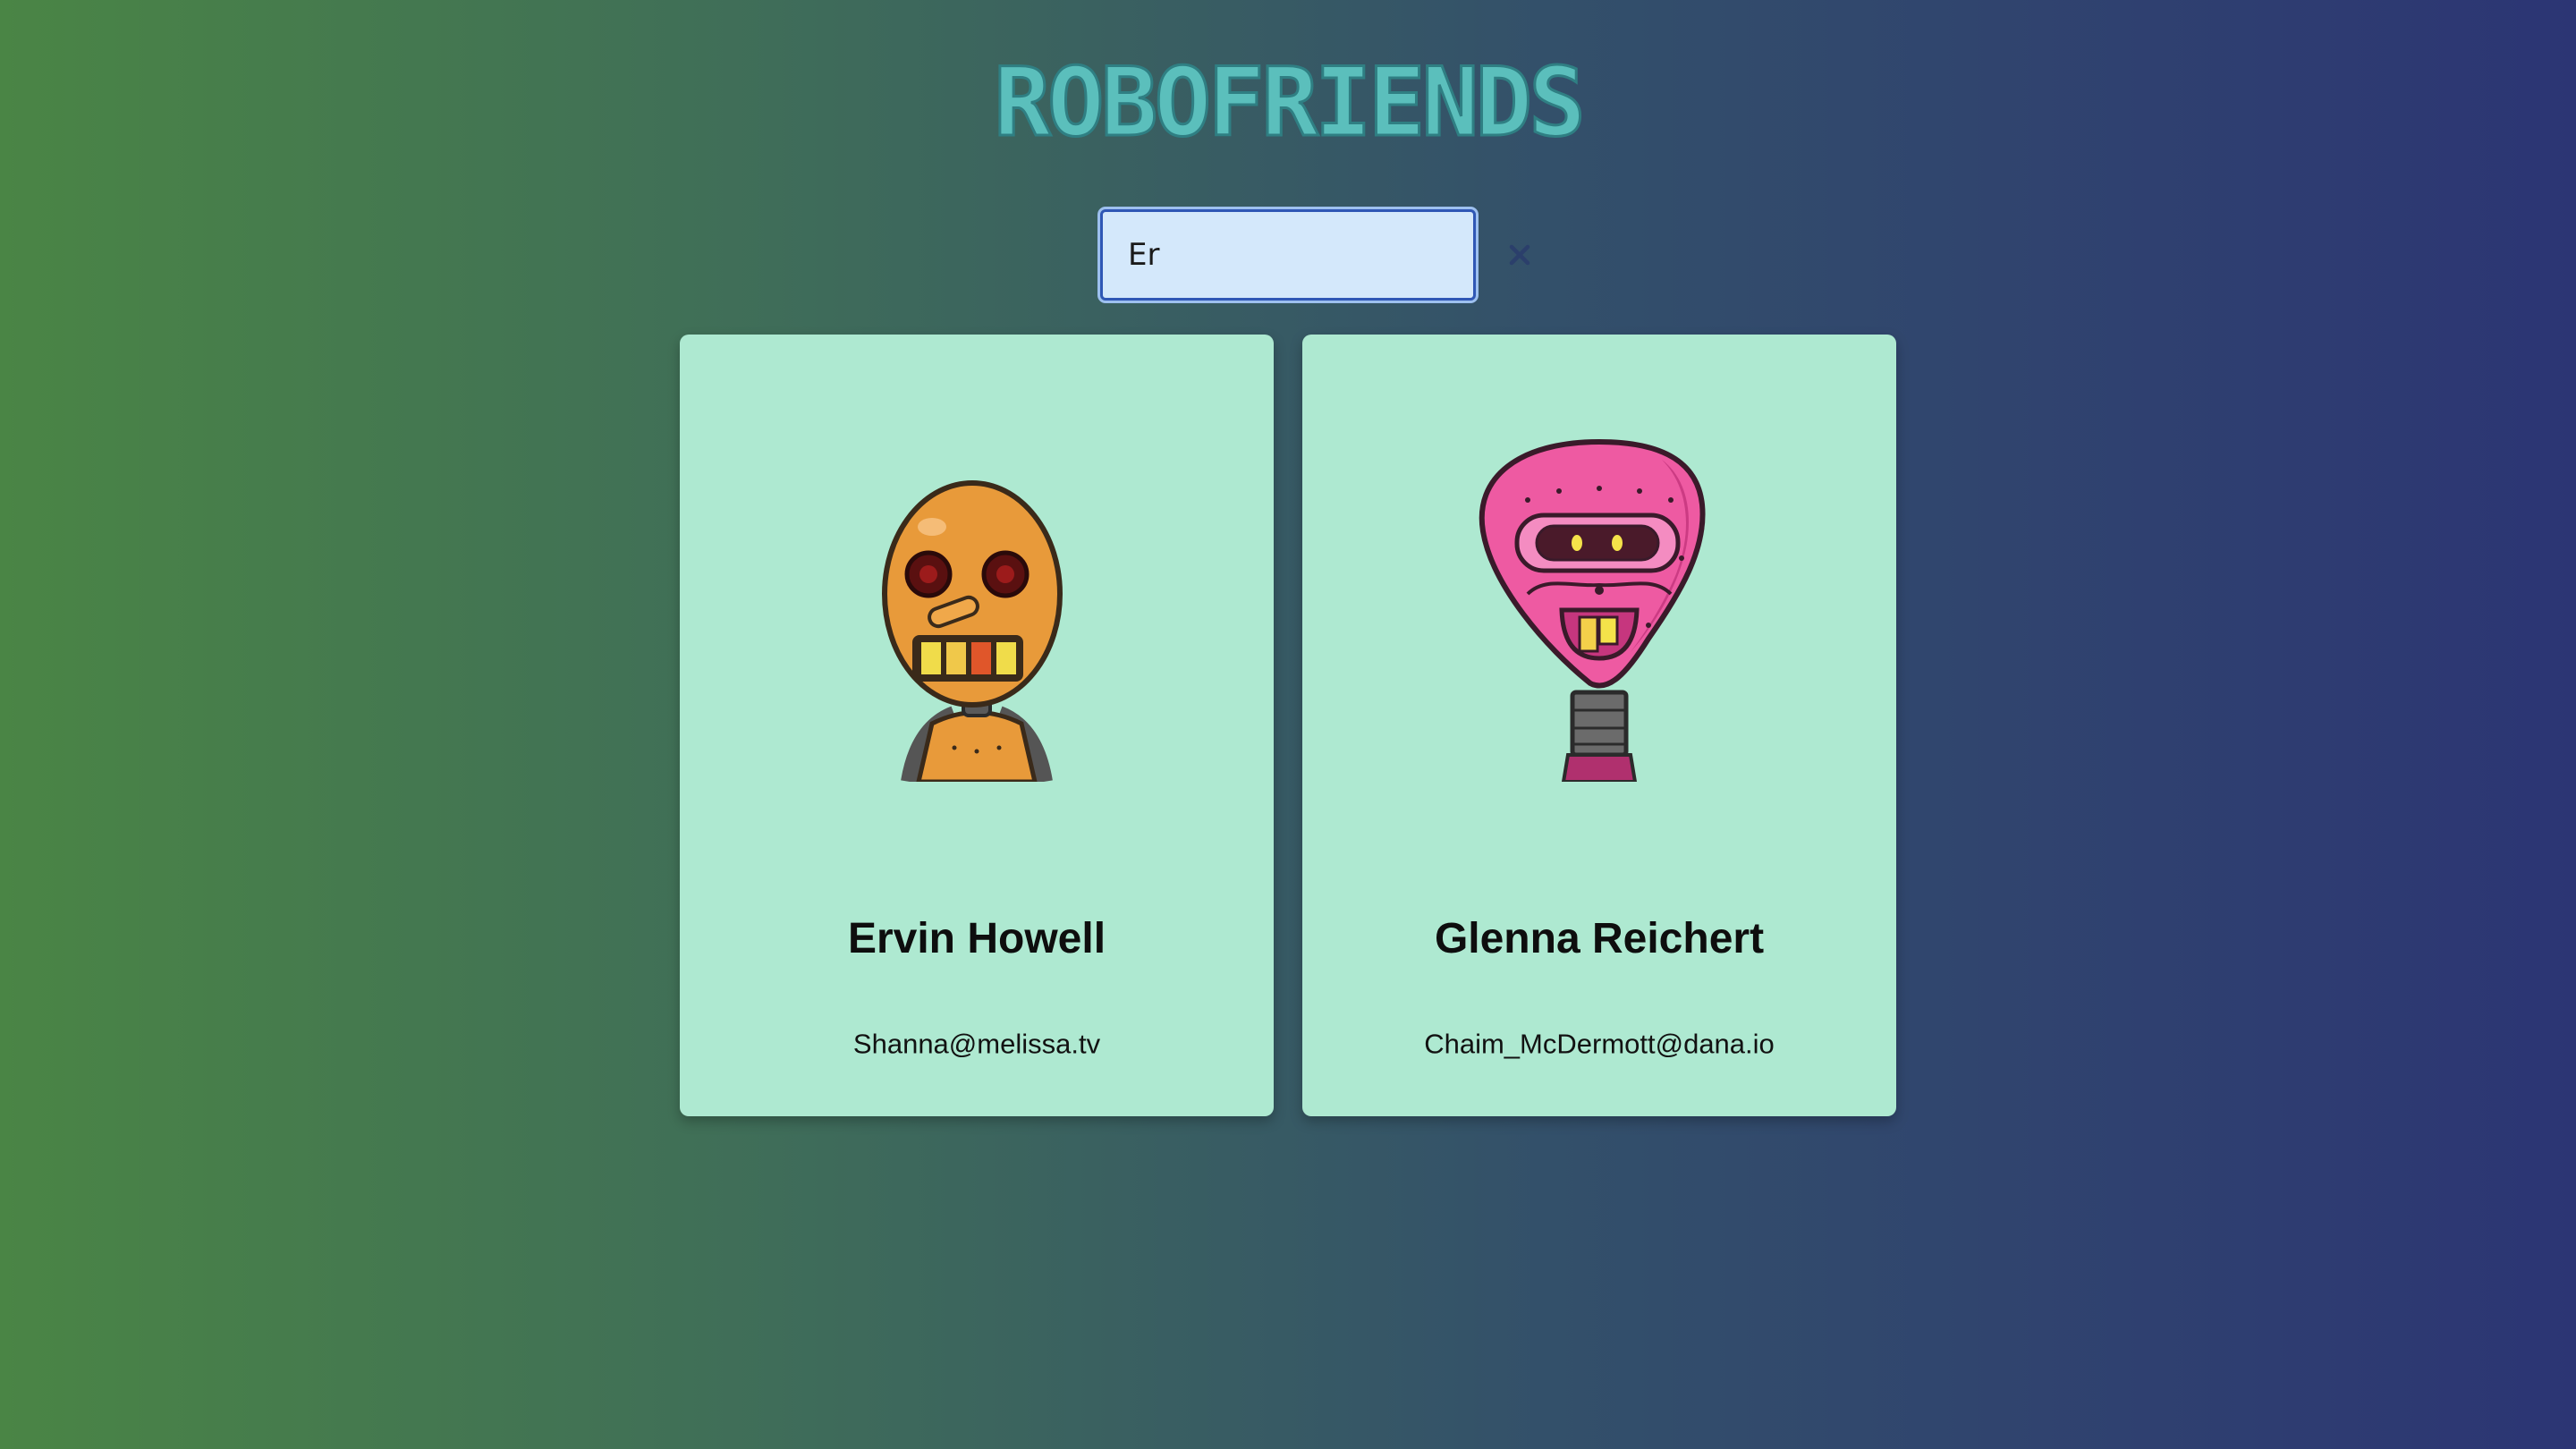 This screenshot has height=1449, width=2576. Describe the element at coordinates (1599, 938) in the screenshot. I see `robot-name: Glenna Reichert` at that location.